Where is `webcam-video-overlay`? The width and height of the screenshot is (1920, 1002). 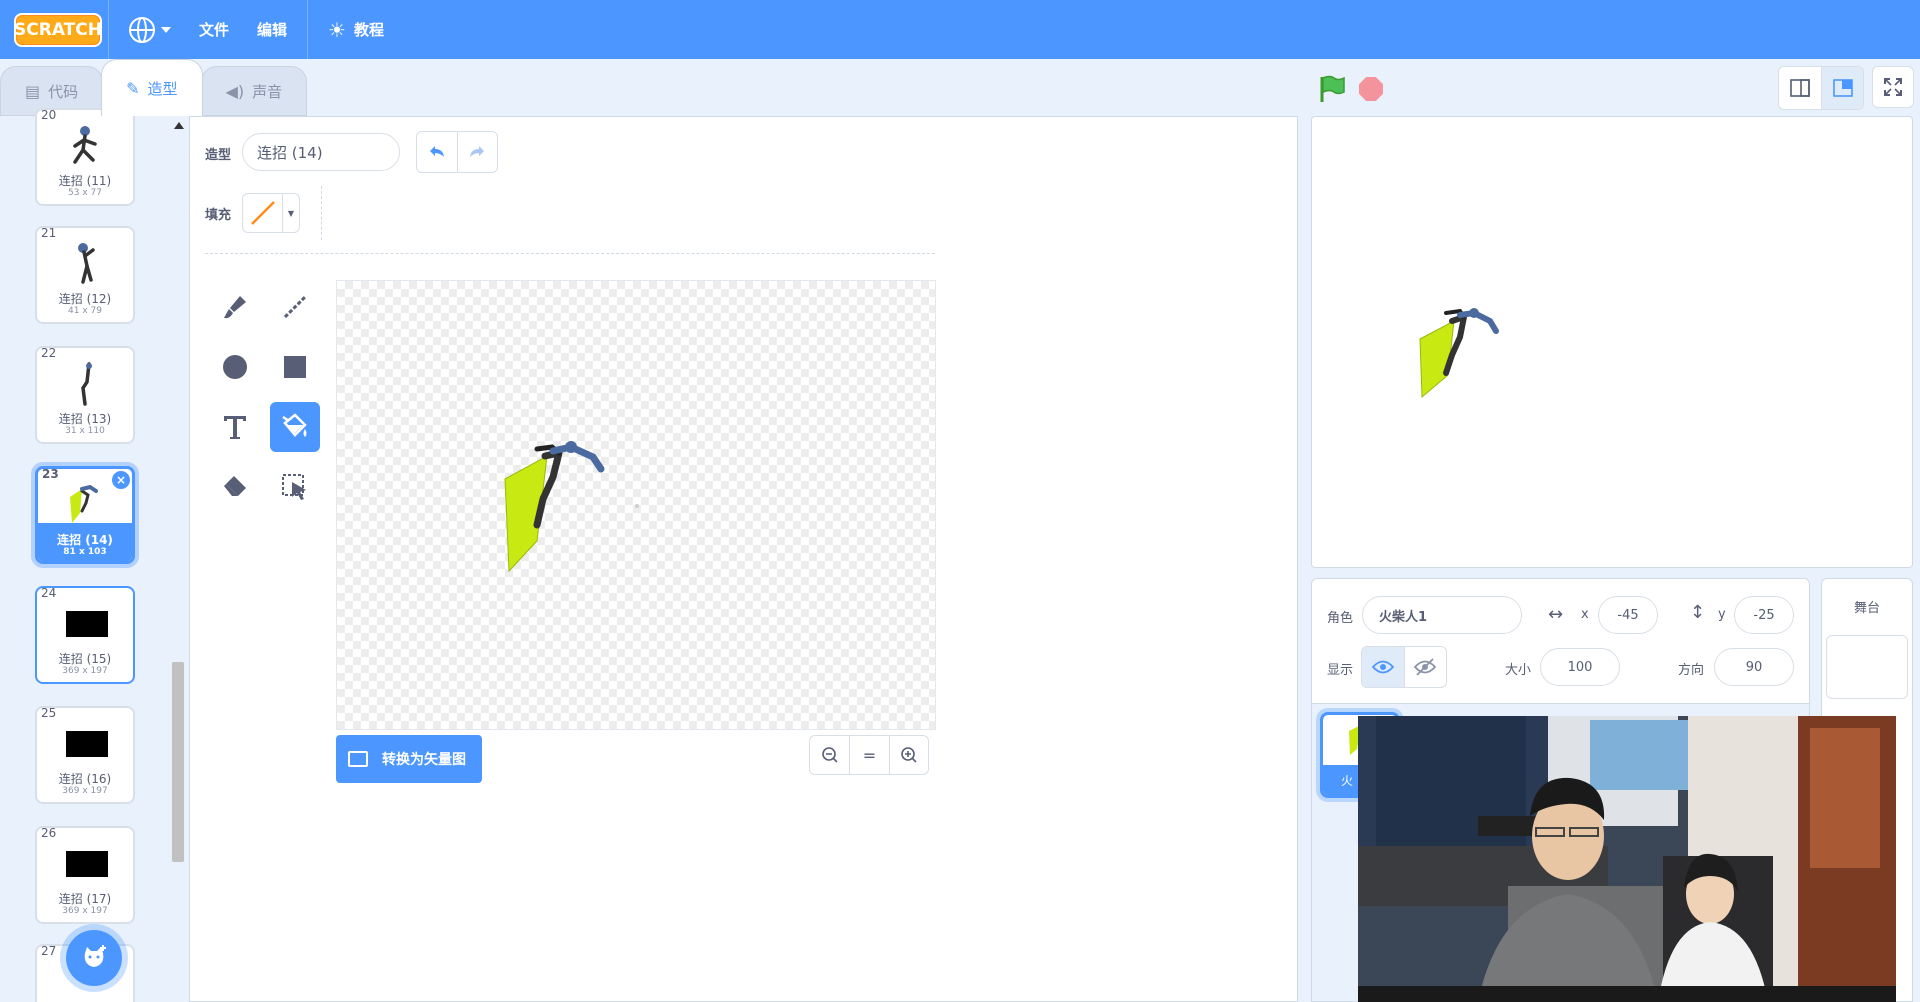
webcam-video-overlay is located at coordinates (1627, 859).